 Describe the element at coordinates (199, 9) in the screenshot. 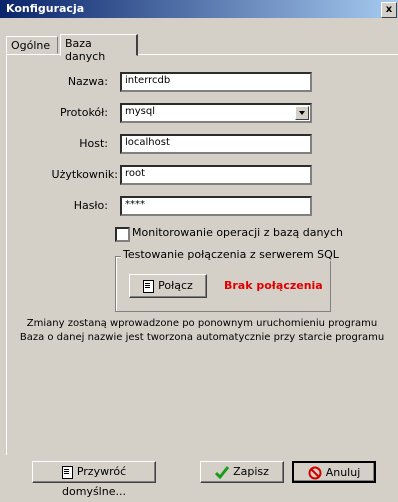

I see `title-bar: Konfiguracja x` at that location.